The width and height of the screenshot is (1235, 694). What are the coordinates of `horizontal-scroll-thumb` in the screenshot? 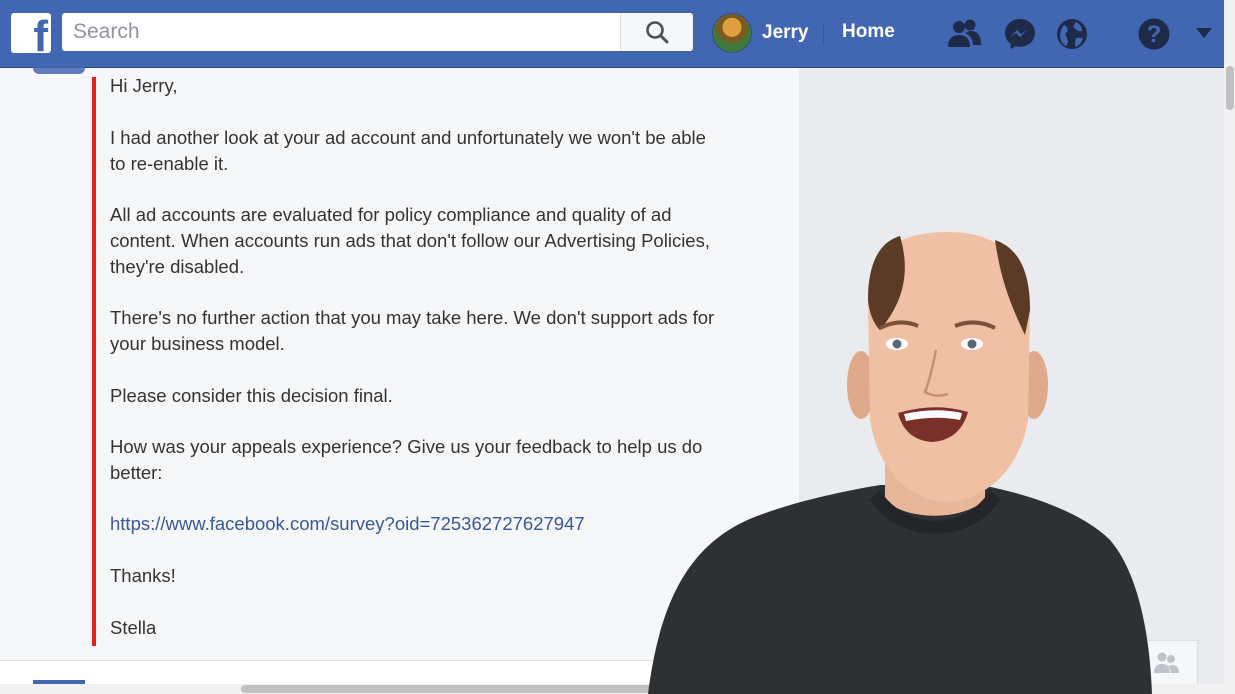 It's located at (451, 689).